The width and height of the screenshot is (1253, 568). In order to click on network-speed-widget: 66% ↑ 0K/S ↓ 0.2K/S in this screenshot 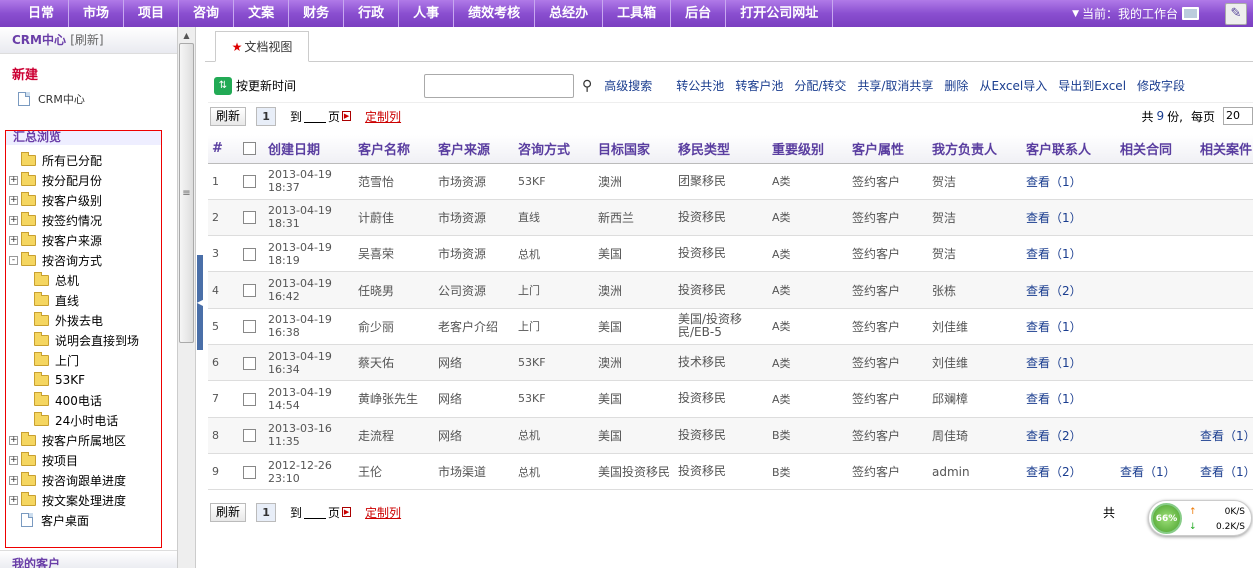, I will do `click(1200, 518)`.